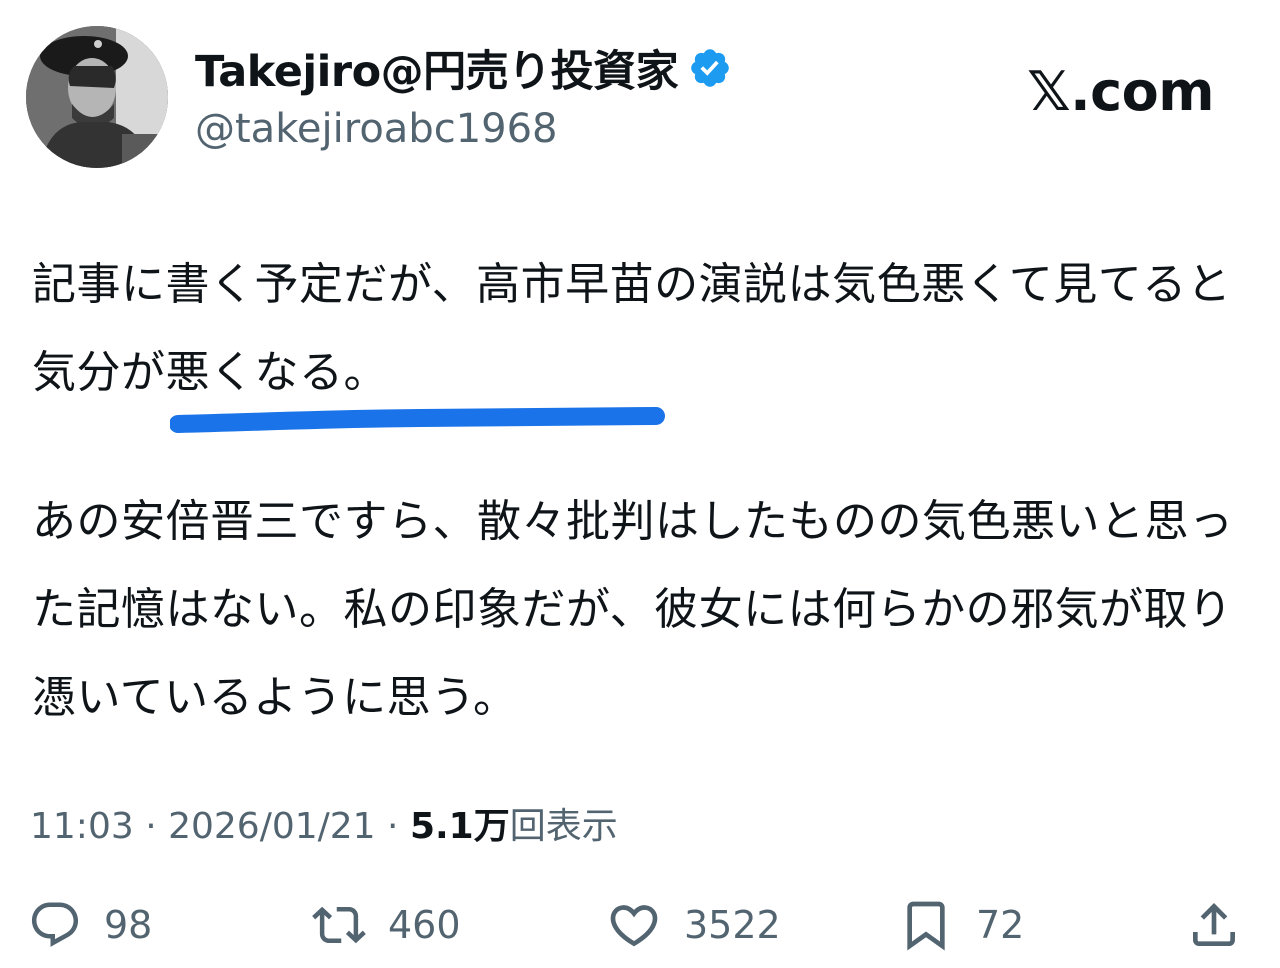 This screenshot has height=968, width=1280. I want to click on avatar, so click(97, 97).